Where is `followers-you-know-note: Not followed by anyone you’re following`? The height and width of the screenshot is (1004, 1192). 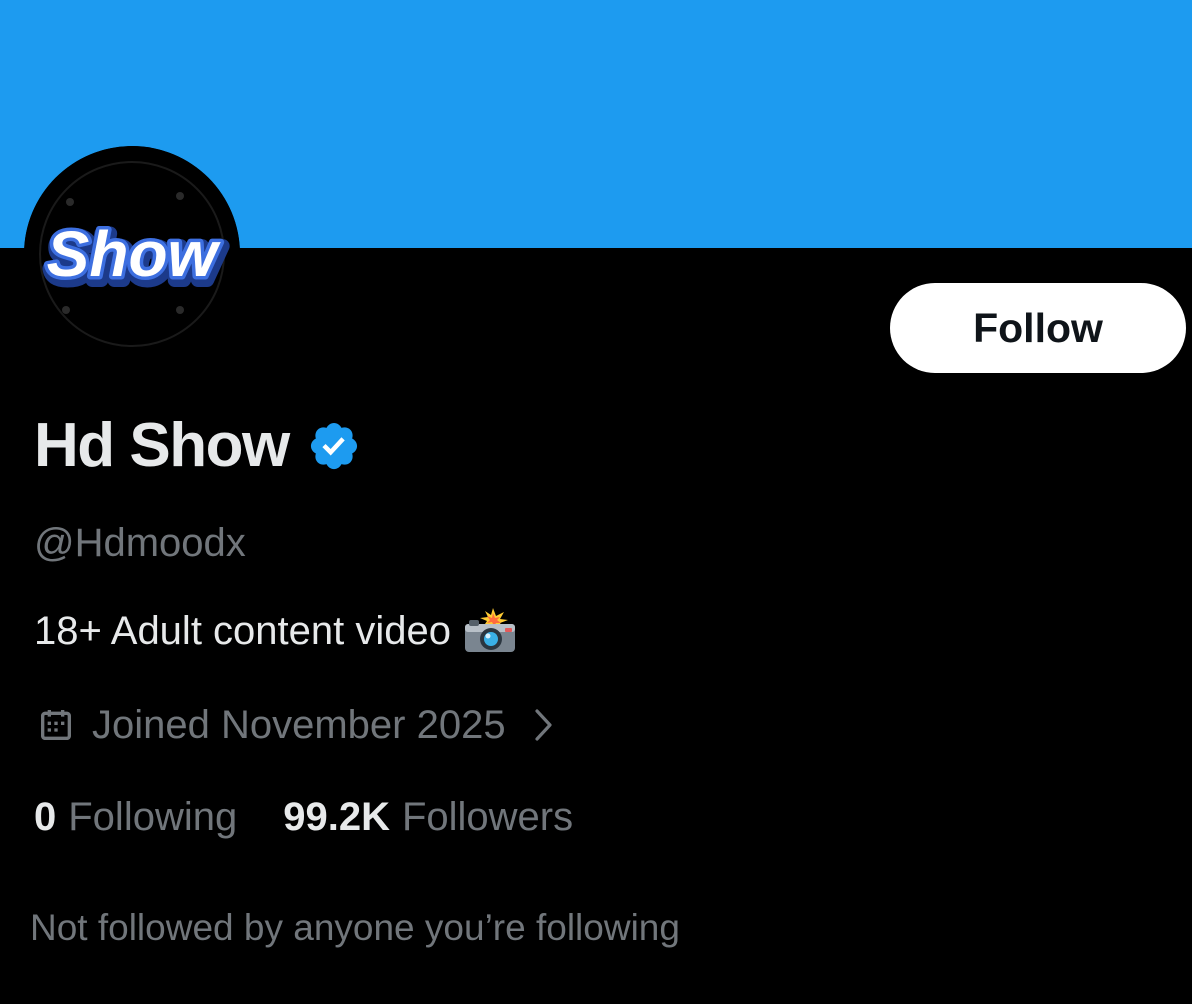 followers-you-know-note: Not followed by anyone you’re following is located at coordinates (355, 927).